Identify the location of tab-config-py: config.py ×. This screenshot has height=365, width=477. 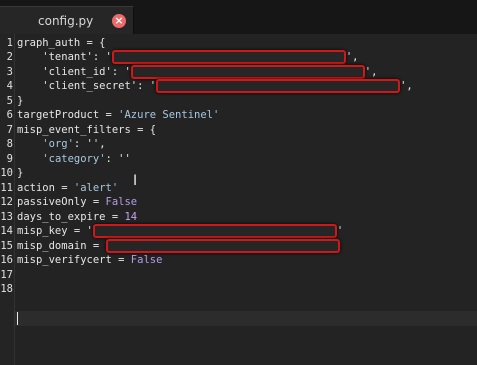
(67, 20).